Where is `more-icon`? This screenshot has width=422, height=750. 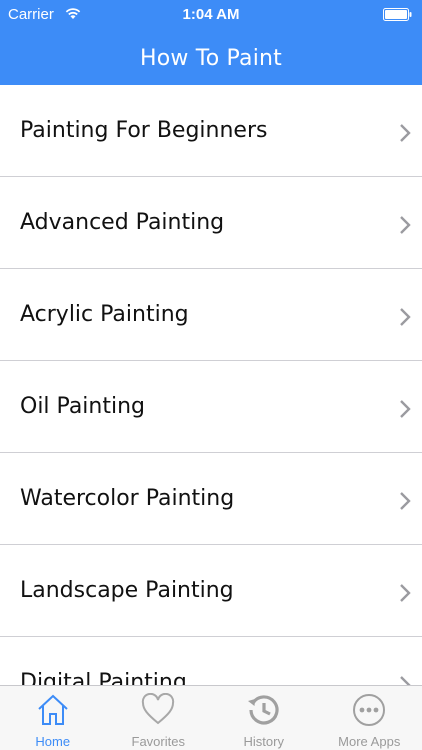 more-icon is located at coordinates (369, 710).